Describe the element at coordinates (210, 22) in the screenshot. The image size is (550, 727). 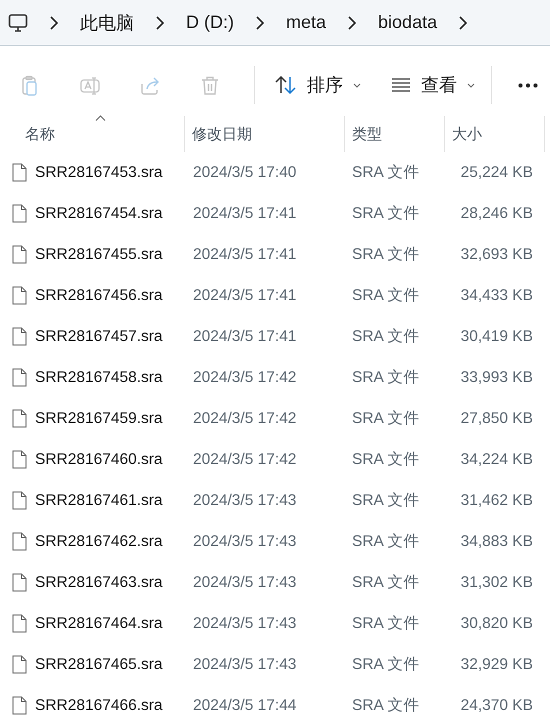
I see `breadcrumb-item: D (D:)` at that location.